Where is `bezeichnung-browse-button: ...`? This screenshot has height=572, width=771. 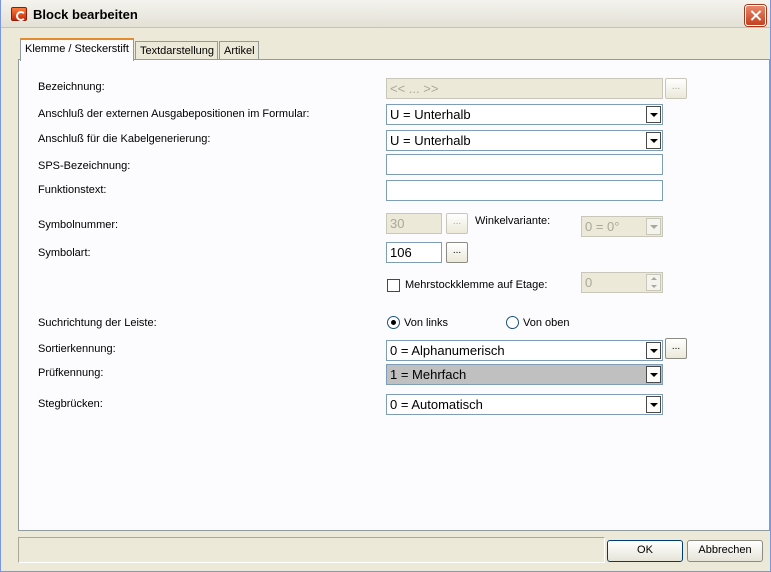 bezeichnung-browse-button: ... is located at coordinates (676, 88).